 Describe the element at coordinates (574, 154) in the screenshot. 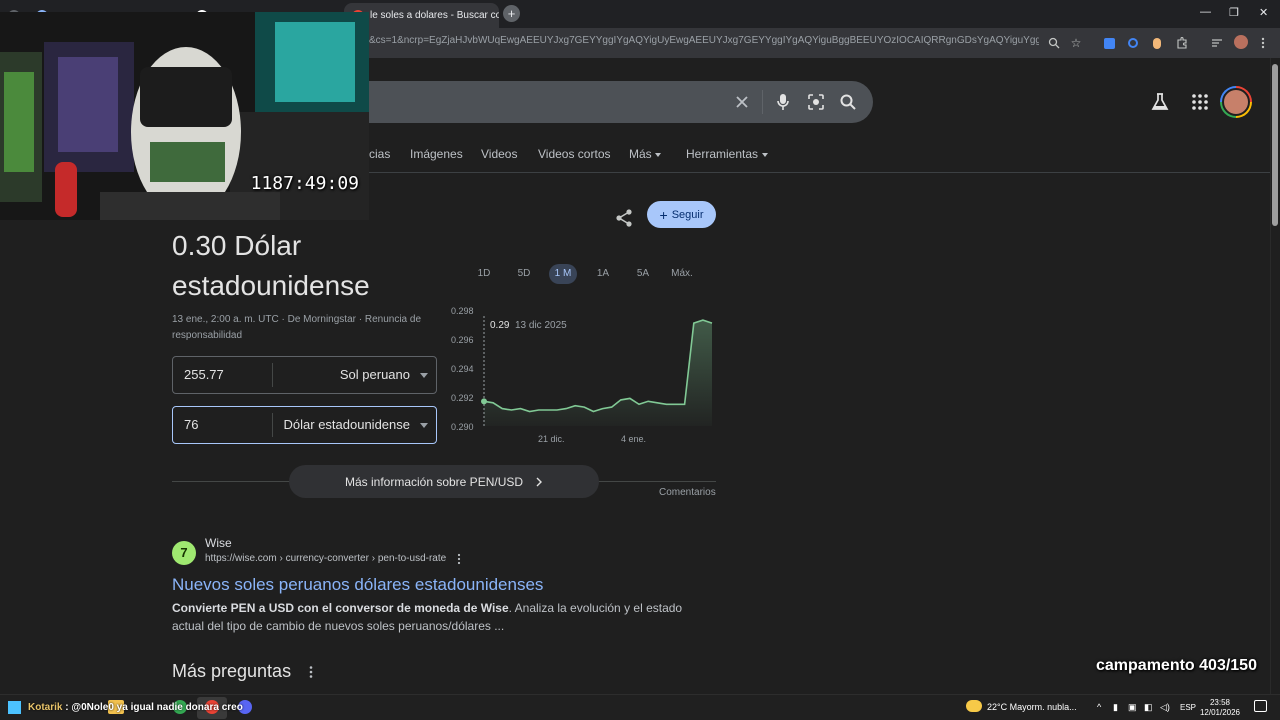

I see `tab-short-videos: Videos cortos` at that location.